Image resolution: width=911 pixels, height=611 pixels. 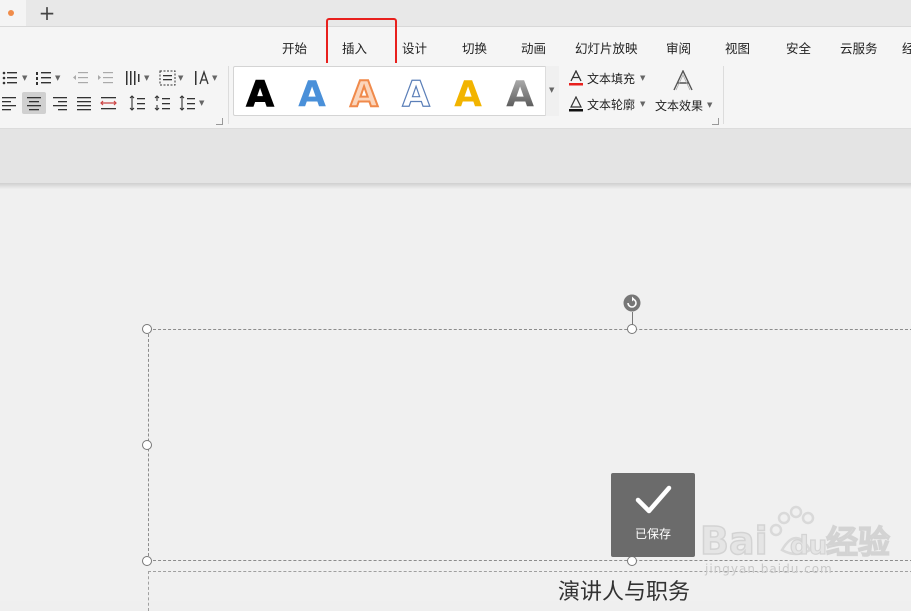 I want to click on art-style-gray-gradient: A, so click(x=520, y=91).